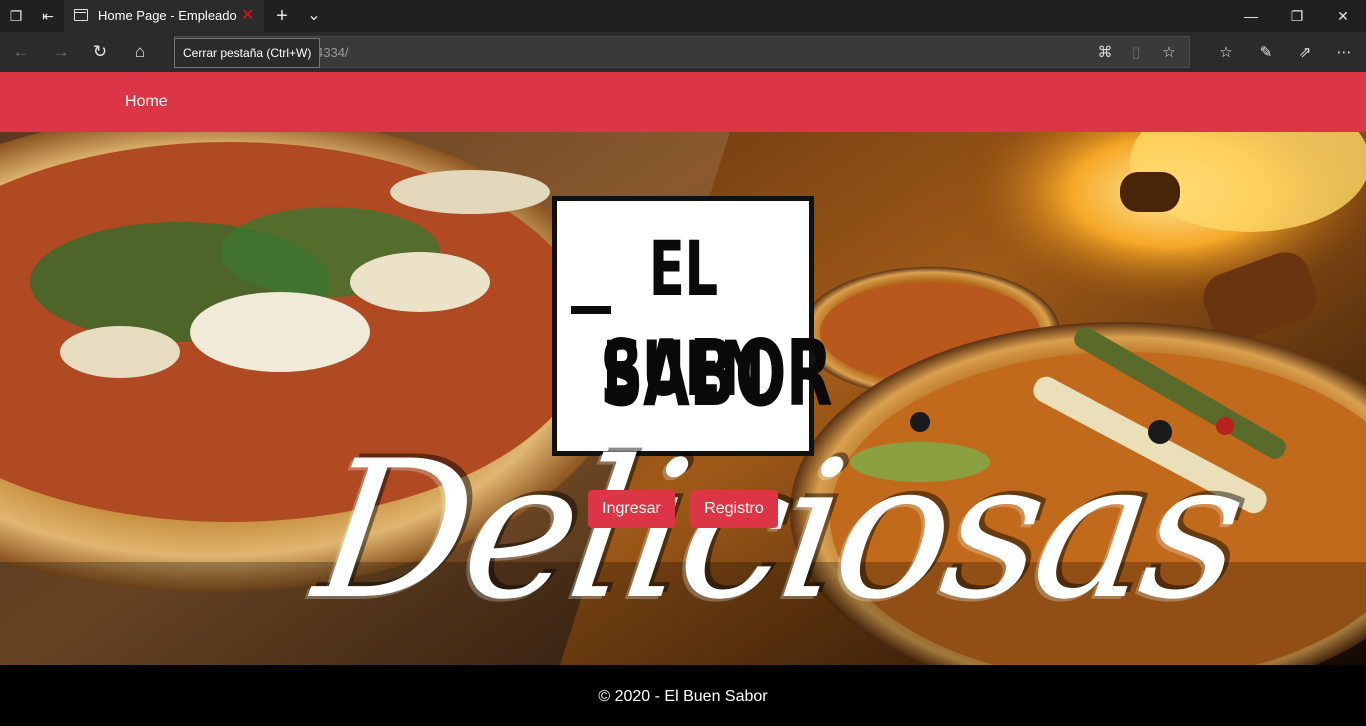 Image resolution: width=1366 pixels, height=726 pixels. What do you see at coordinates (631, 509) in the screenshot?
I see `ingresar-button: Ingresar` at bounding box center [631, 509].